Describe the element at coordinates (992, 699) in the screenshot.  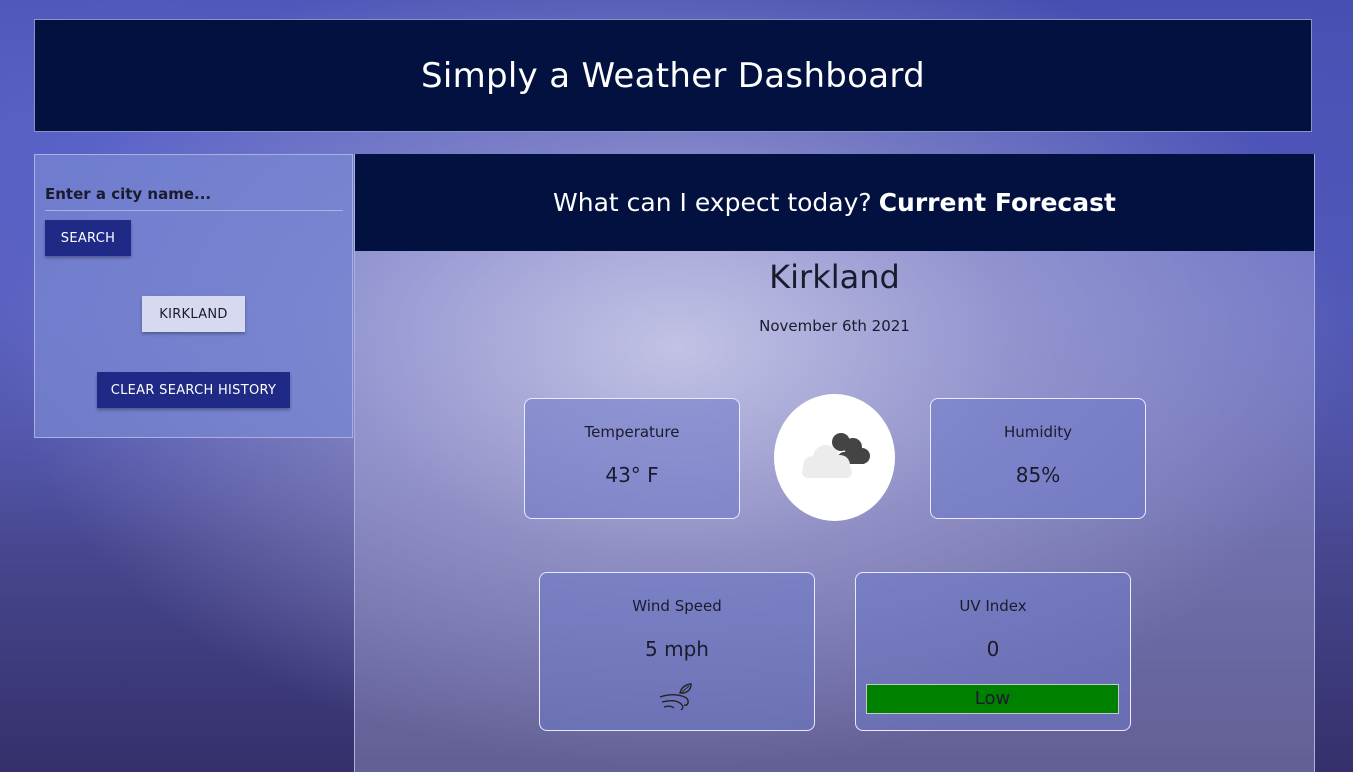
I see `uv-level-badge: Low` at that location.